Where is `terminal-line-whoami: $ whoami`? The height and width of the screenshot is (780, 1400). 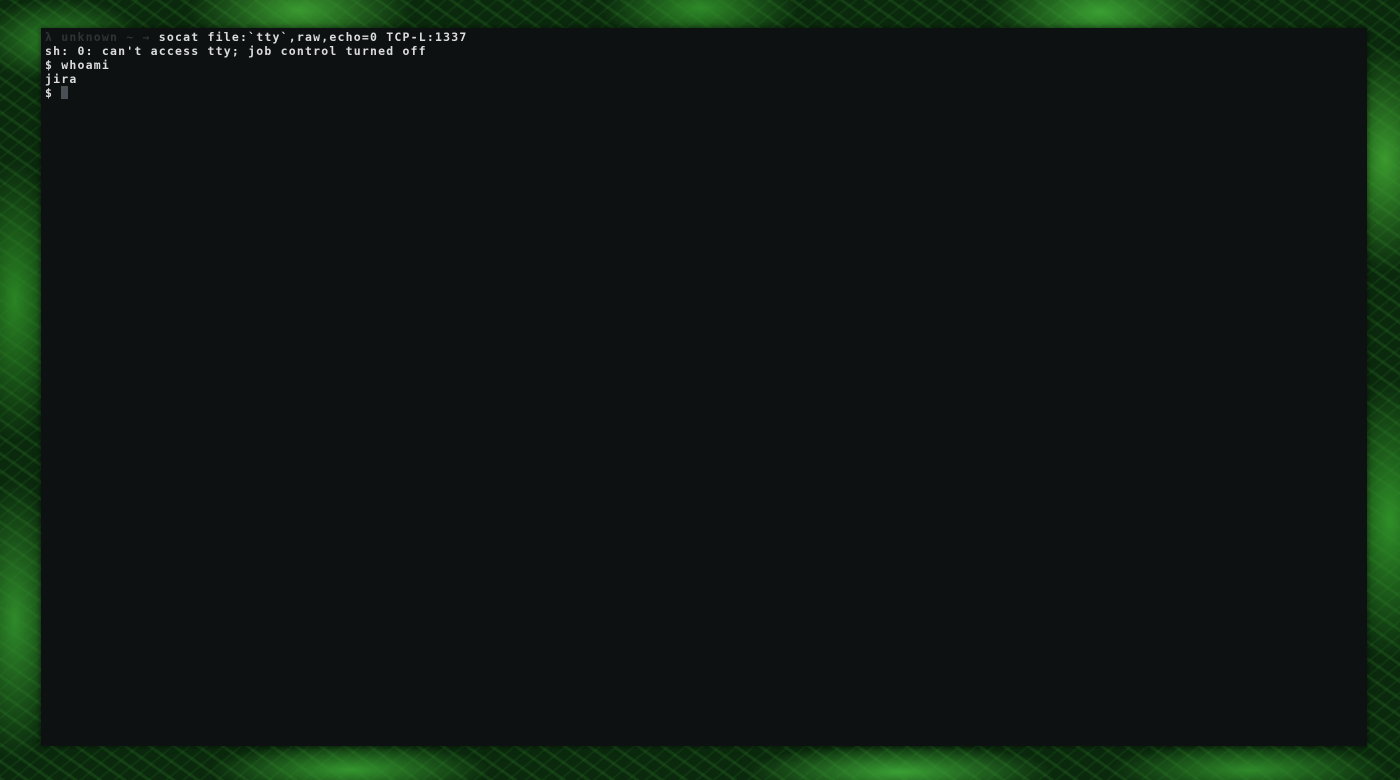
terminal-line-whoami: $ whoami is located at coordinates (704, 65).